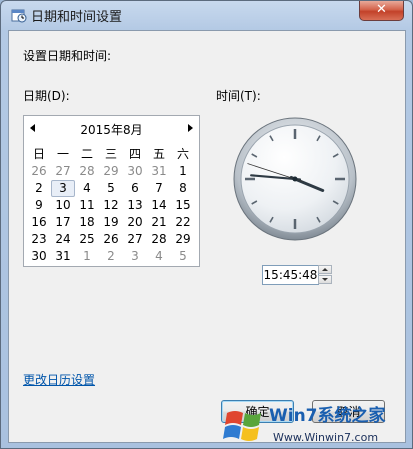 The height and width of the screenshot is (449, 413). I want to click on watermark-url: Www.Winwin7.com, so click(325, 437).